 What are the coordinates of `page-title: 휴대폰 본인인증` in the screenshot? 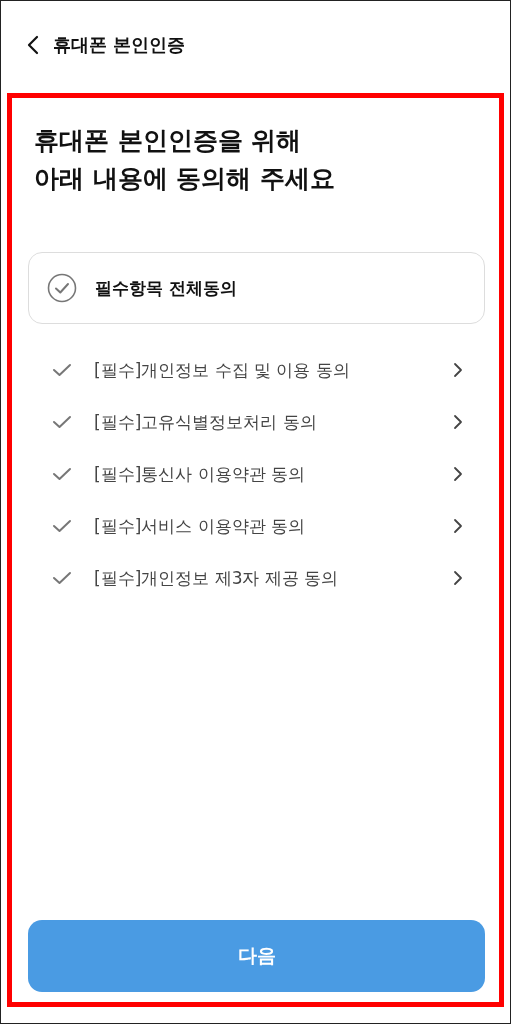 It's located at (119, 45).